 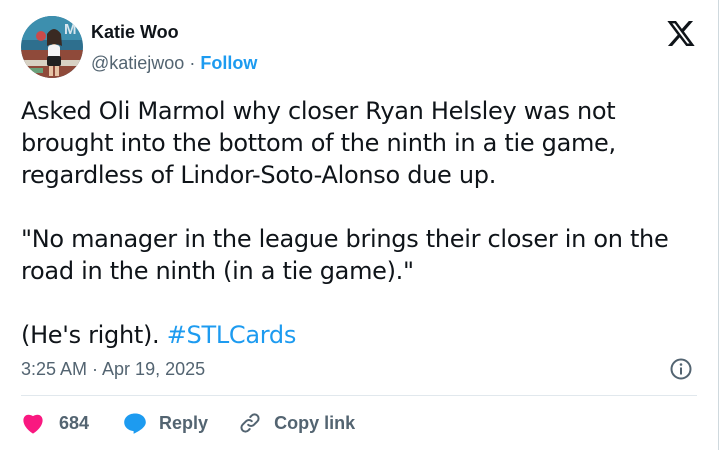 I want to click on follow-button: Follow, so click(x=228, y=63).